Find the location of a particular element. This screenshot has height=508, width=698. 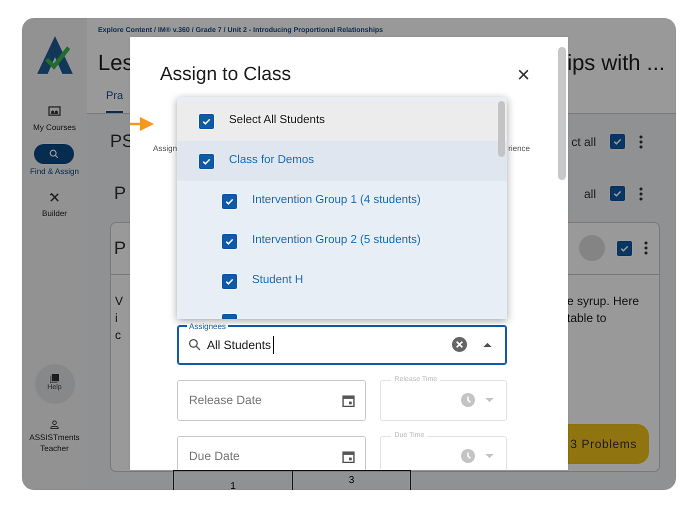

table-cell: 1 is located at coordinates (233, 480).